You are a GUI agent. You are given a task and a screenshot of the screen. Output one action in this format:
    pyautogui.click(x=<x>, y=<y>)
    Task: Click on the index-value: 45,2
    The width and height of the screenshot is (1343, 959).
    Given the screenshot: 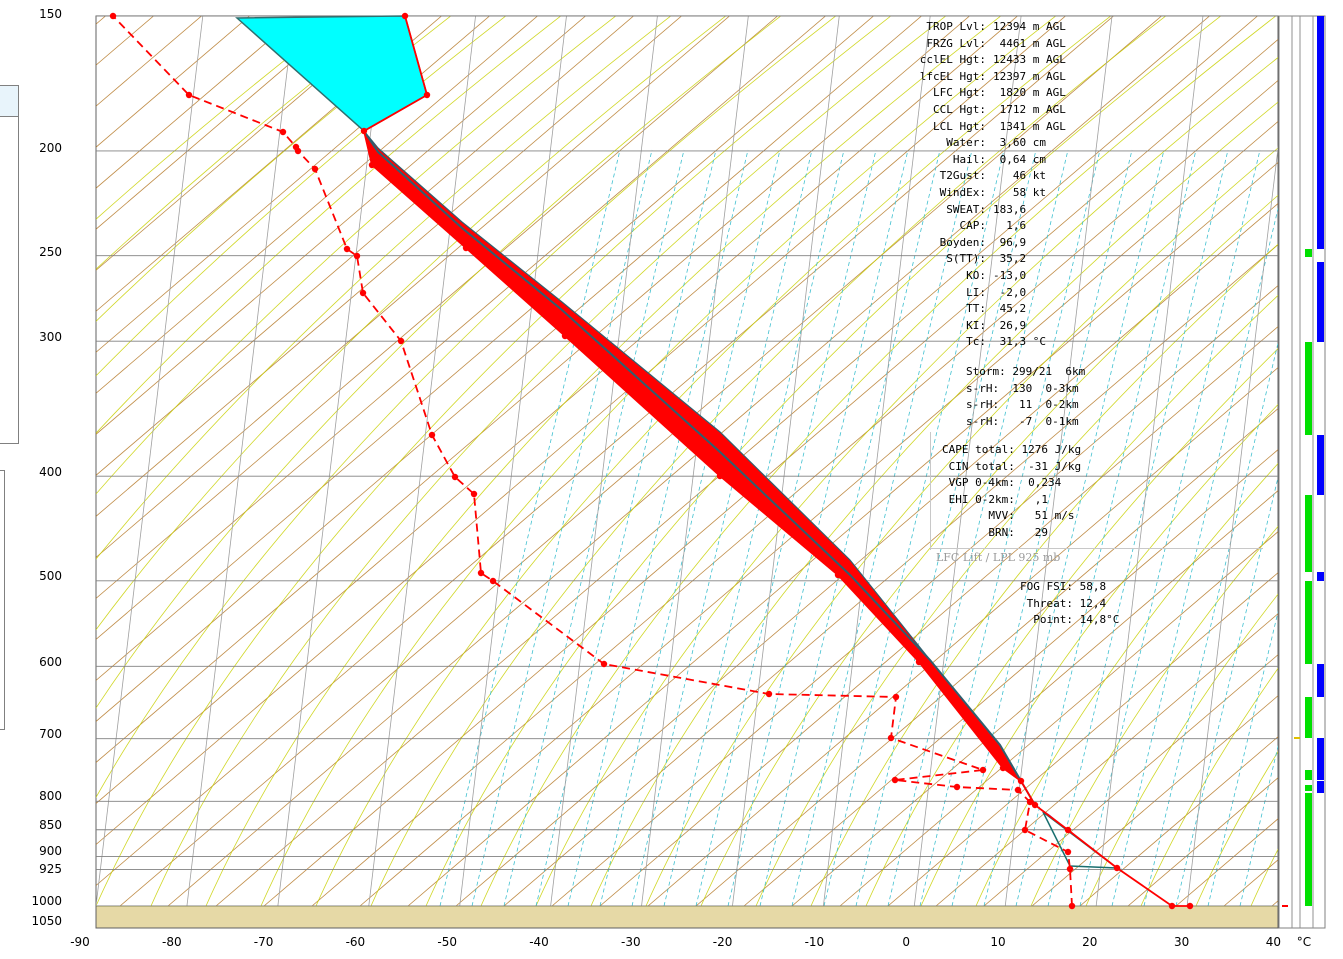 What is the action you would take?
    pyautogui.click(x=1010, y=309)
    